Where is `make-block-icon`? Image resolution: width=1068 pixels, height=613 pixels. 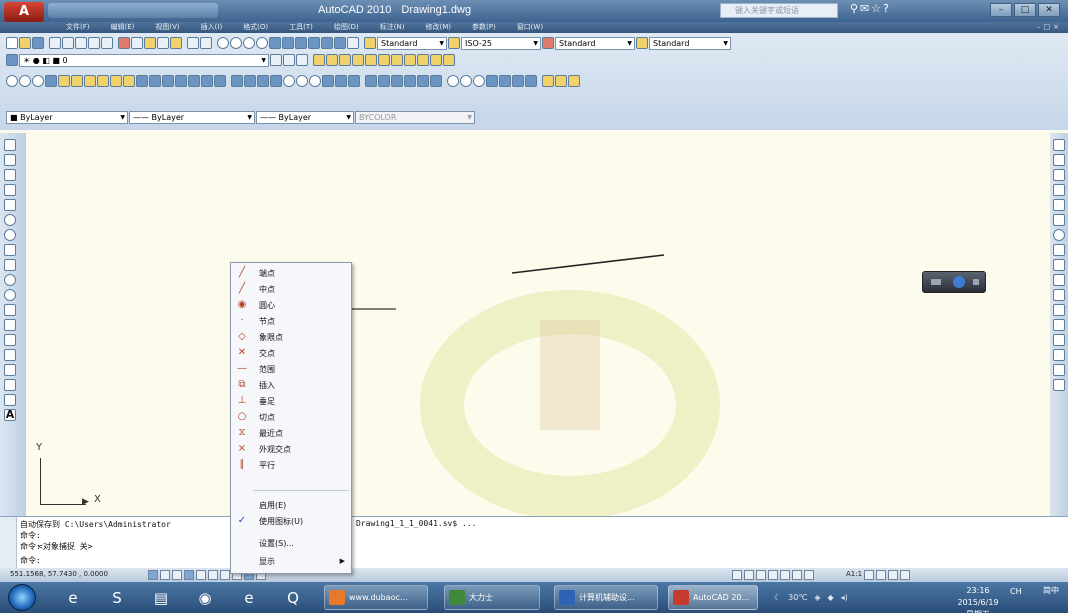 make-block-icon is located at coordinates (10, 325).